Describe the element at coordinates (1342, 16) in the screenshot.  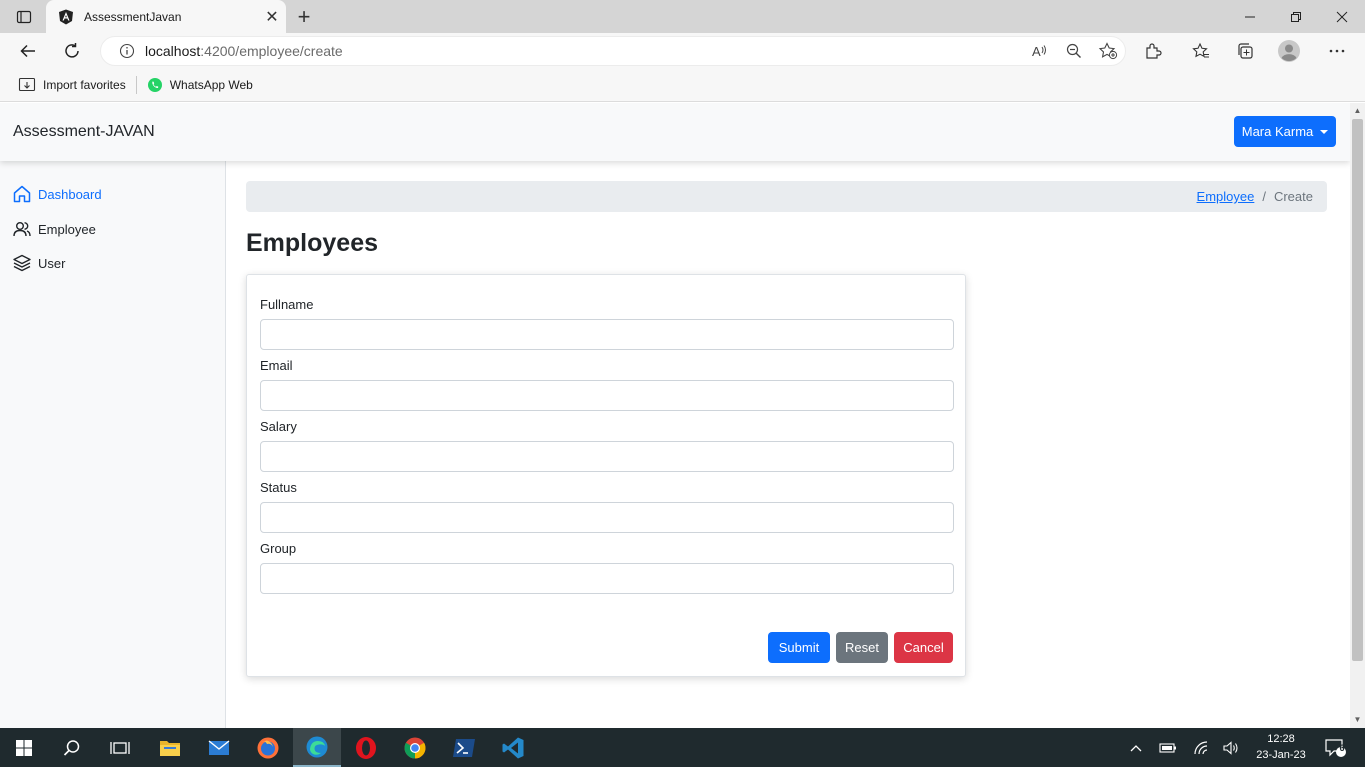
I see `window-close-icon` at that location.